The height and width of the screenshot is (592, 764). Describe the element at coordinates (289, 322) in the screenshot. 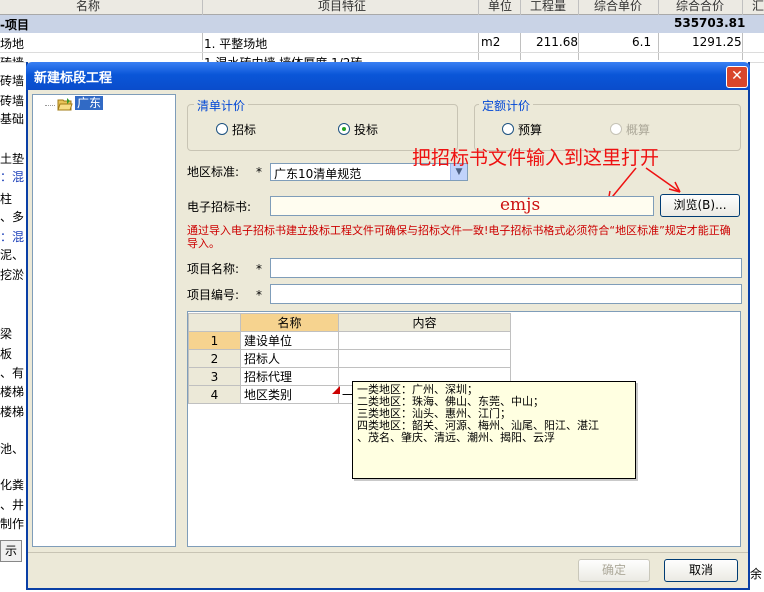

I see `grid-header-name: 名称` at that location.